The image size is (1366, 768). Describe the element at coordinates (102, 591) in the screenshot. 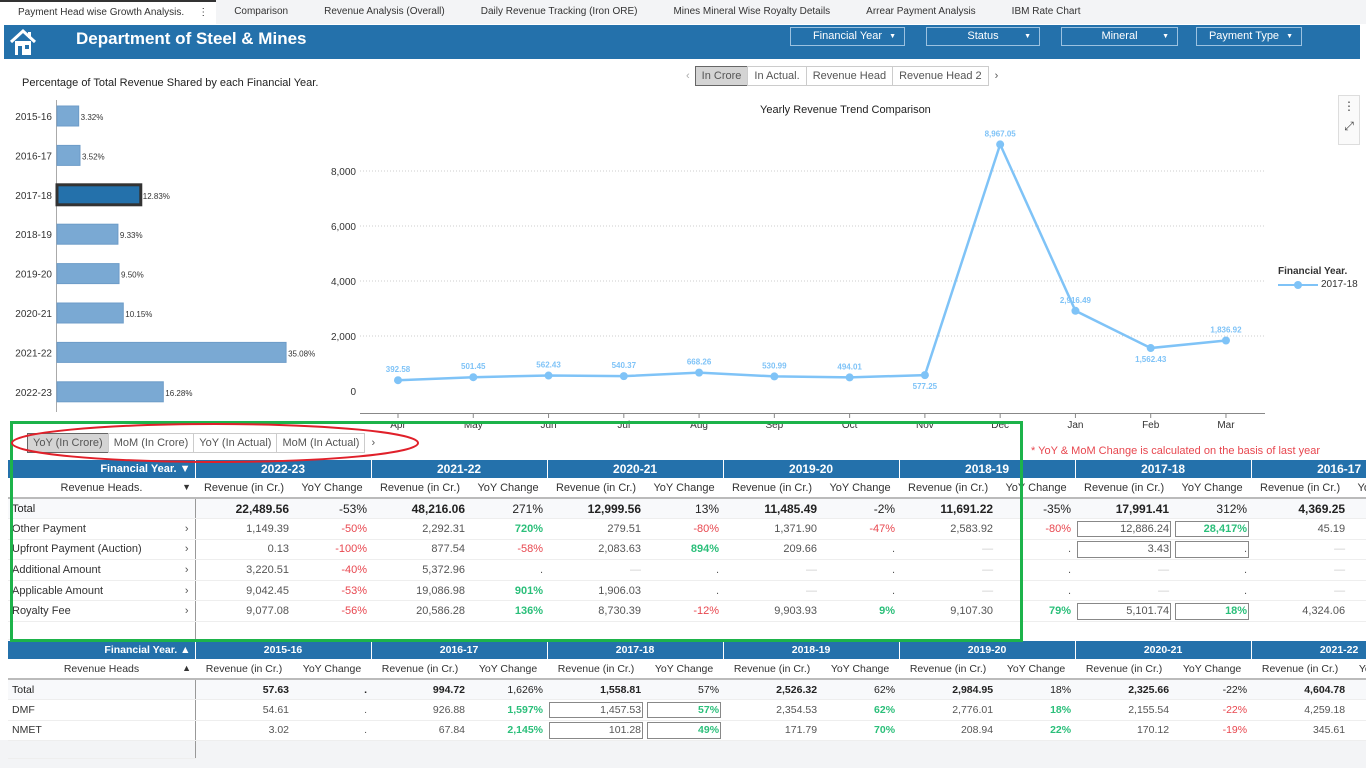

I see `row-label: Applicable Amount ›` at that location.